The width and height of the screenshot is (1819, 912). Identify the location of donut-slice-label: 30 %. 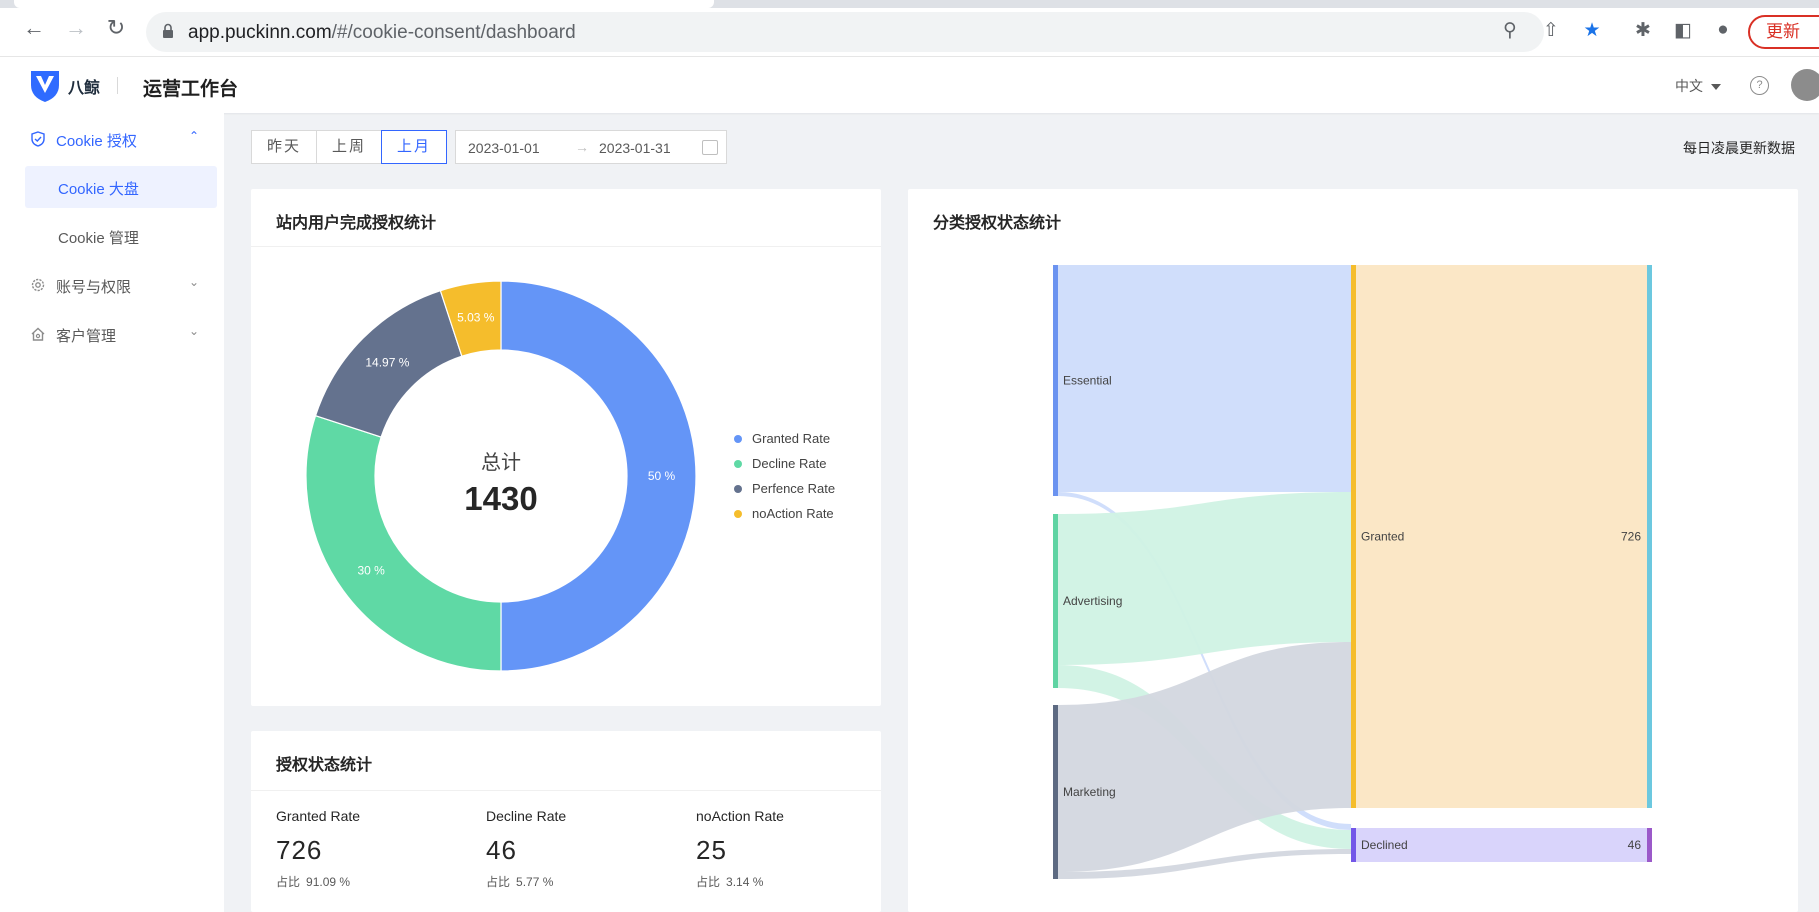
(371, 570).